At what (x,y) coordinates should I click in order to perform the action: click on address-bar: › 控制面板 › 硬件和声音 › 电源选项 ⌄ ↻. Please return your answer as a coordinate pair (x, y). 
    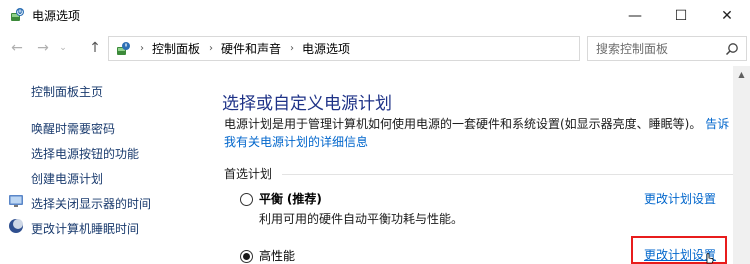
    Looking at the image, I should click on (395, 48).